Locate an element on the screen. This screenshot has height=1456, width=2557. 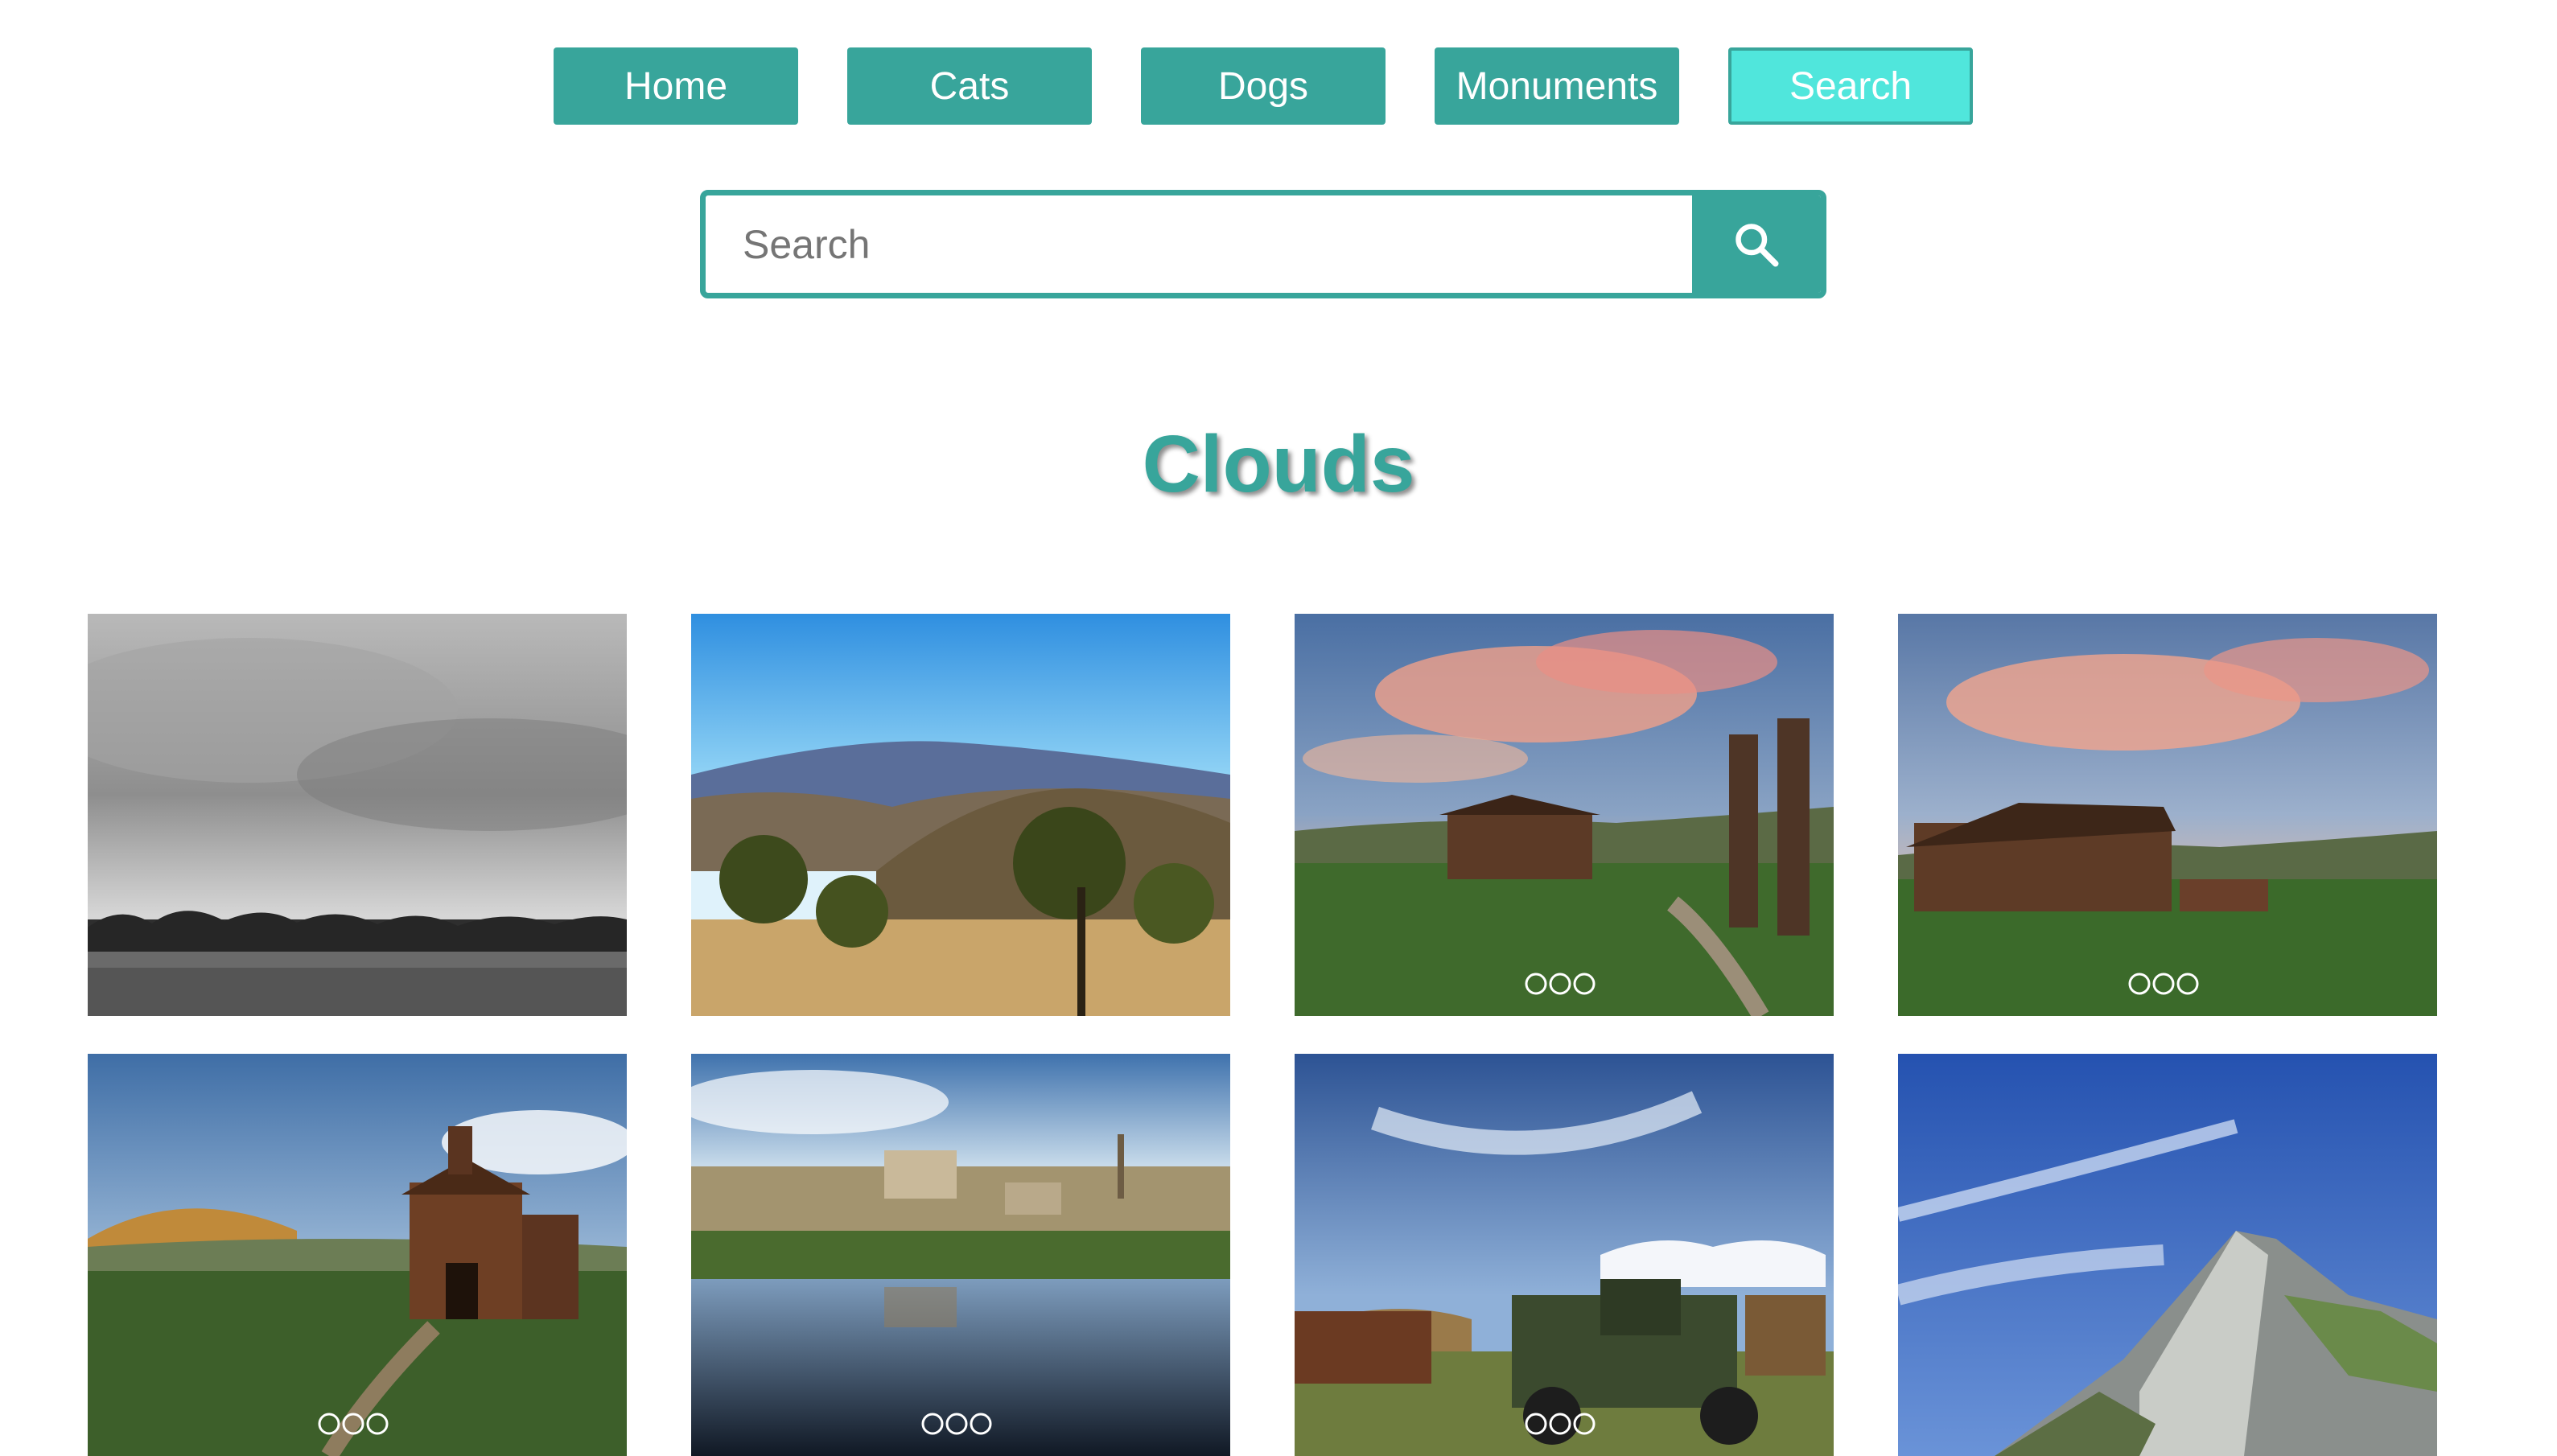
gallery-image-old-truck is located at coordinates (1564, 1255).